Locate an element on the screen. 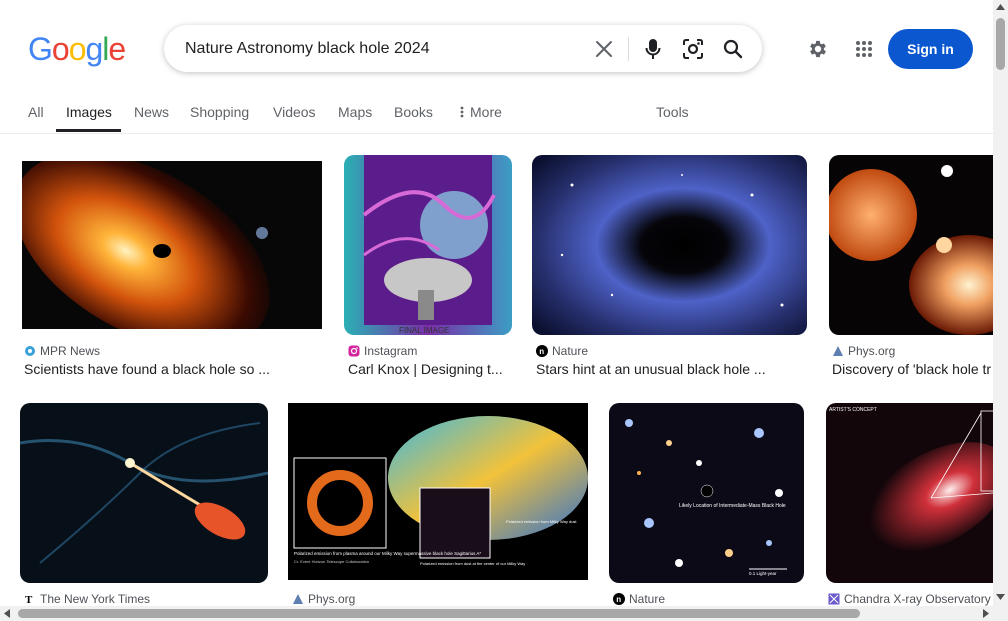 Image resolution: width=1008 pixels, height=621 pixels. source-label: Instagram is located at coordinates (391, 351).